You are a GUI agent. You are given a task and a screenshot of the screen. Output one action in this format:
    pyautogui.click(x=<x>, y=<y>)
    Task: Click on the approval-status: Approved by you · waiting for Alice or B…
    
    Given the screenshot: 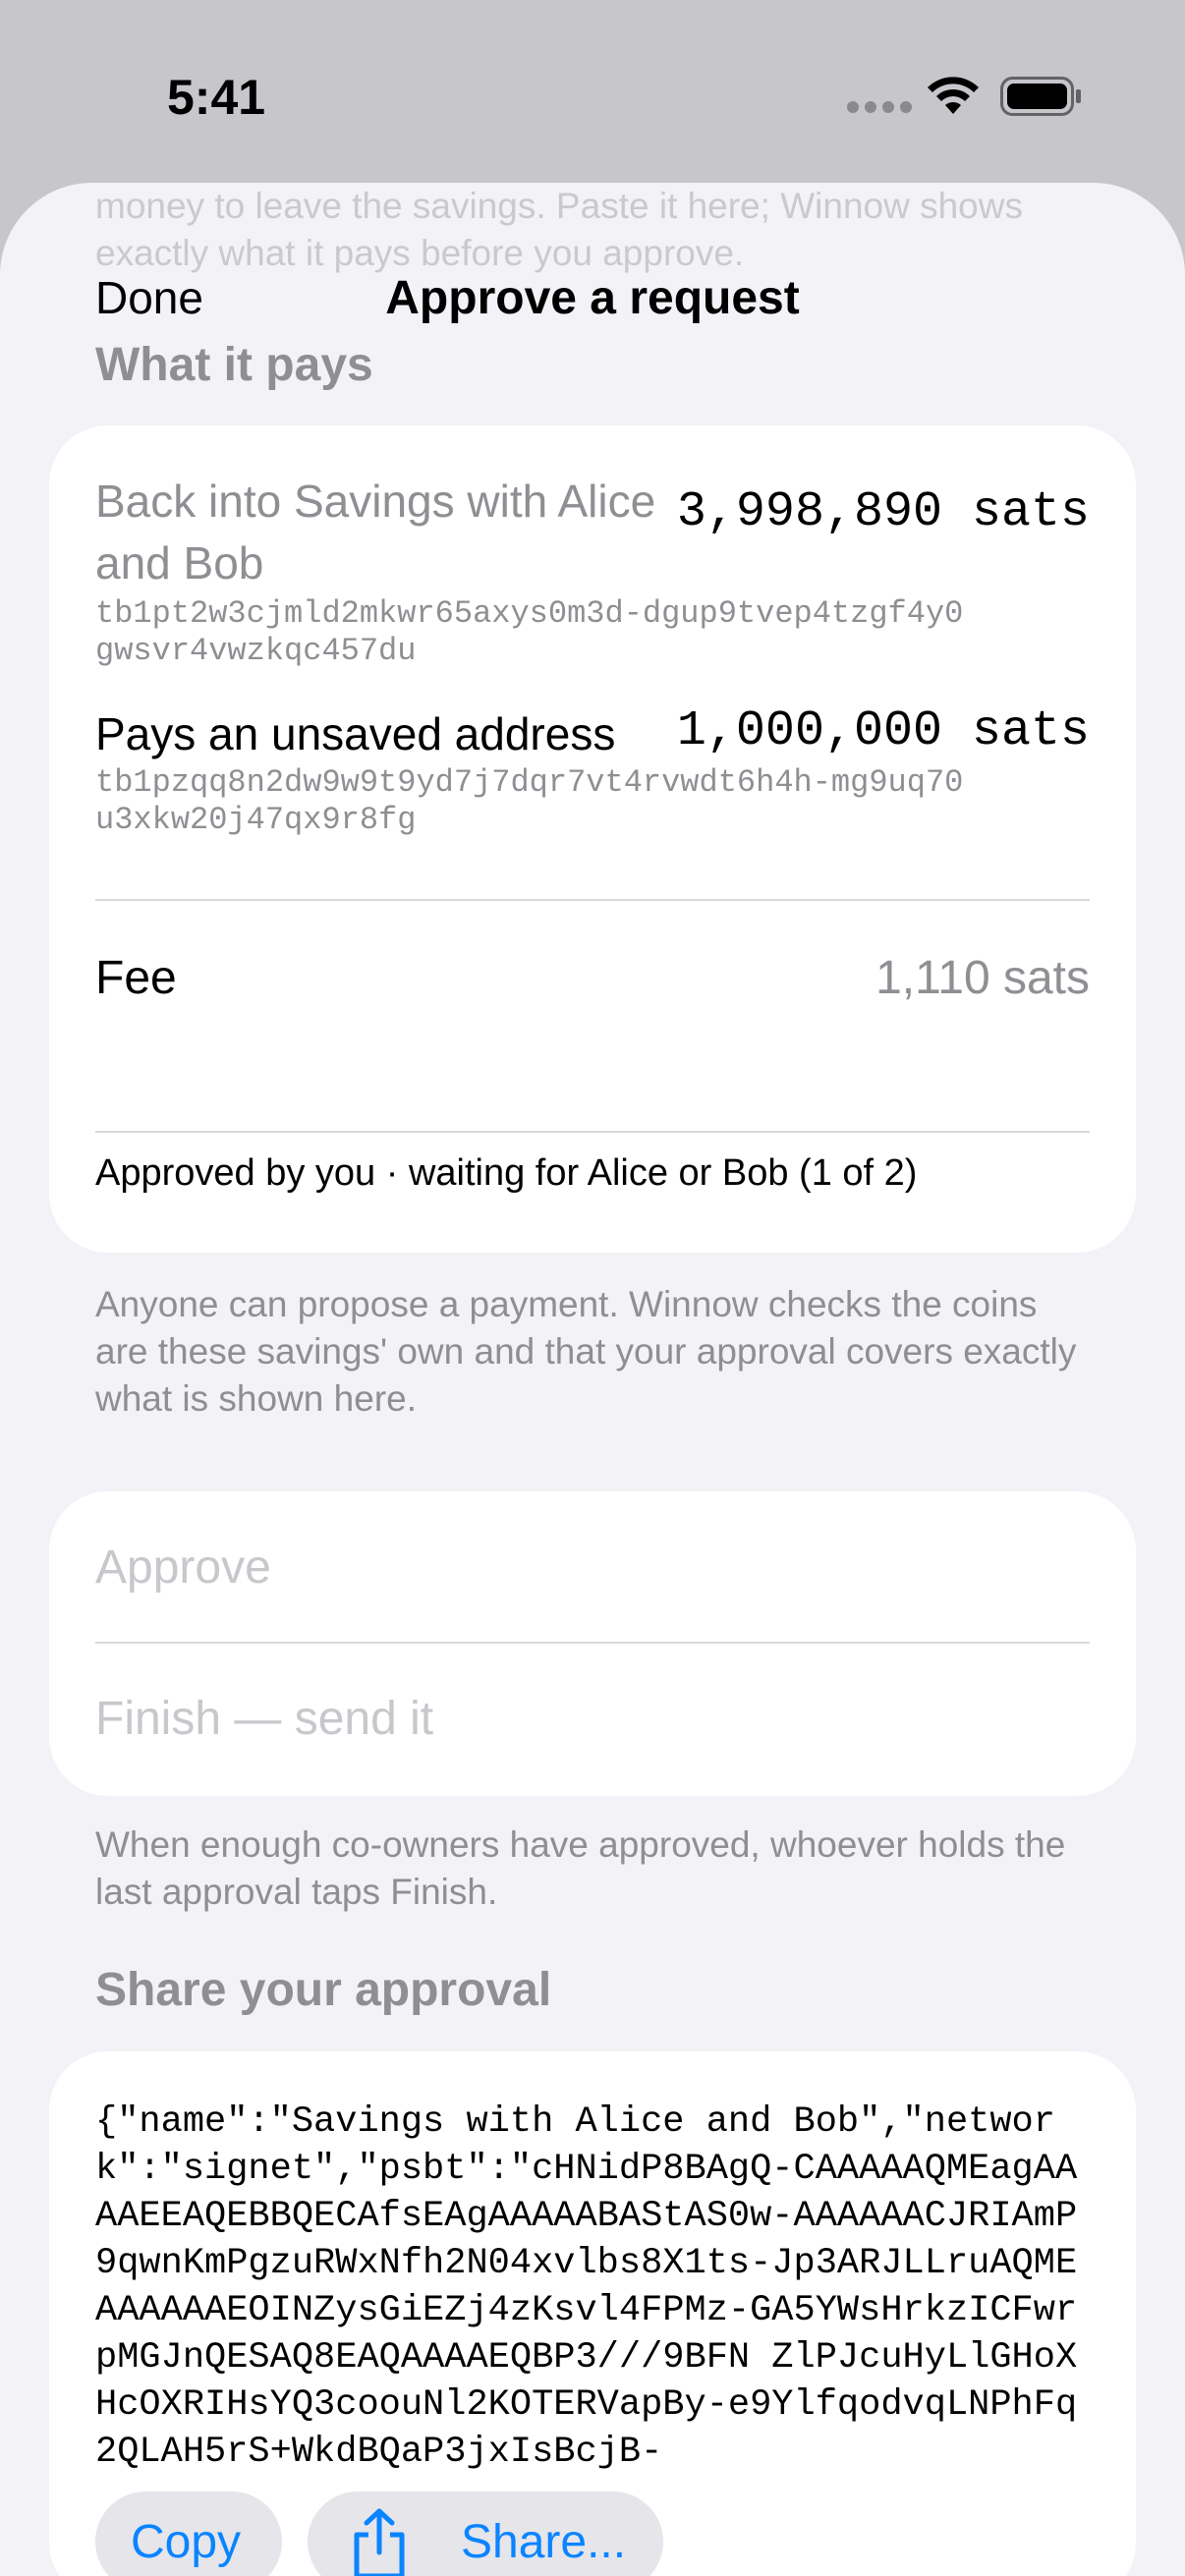 What is the action you would take?
    pyautogui.click(x=507, y=1173)
    